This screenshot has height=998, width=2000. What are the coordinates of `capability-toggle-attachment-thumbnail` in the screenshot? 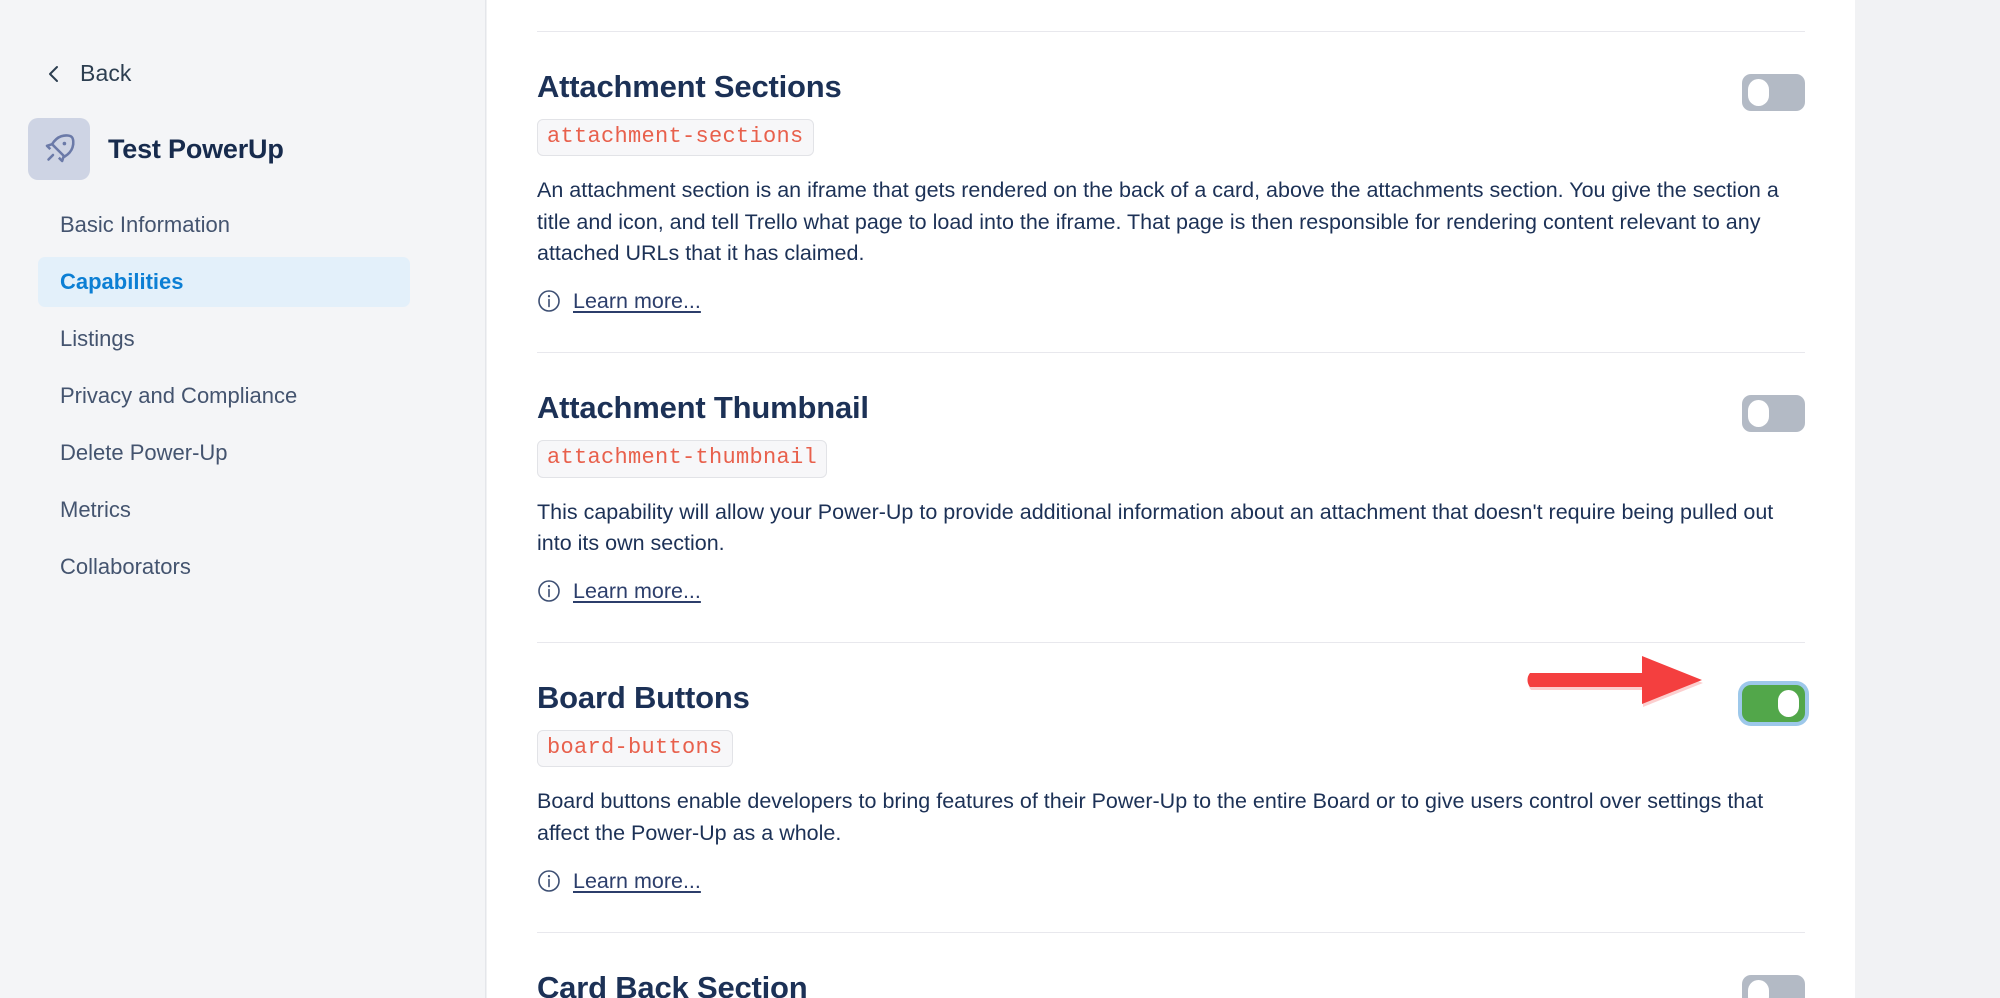 It's located at (1773, 414).